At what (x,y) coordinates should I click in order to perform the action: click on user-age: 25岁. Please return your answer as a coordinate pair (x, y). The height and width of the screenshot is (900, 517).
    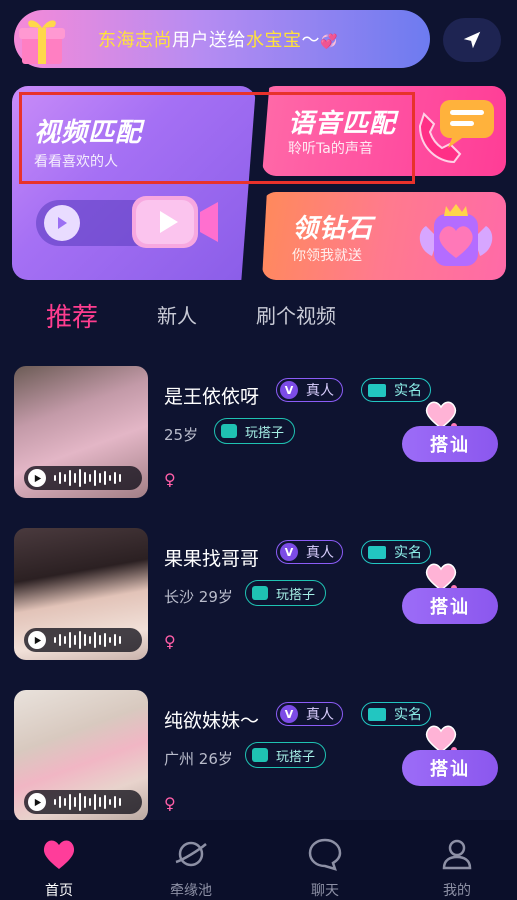
    Looking at the image, I should click on (181, 435).